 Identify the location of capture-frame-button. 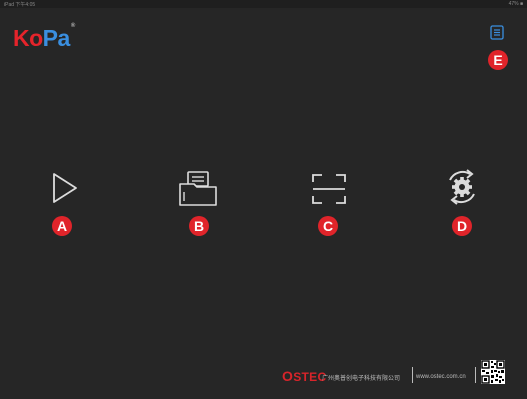
(329, 189).